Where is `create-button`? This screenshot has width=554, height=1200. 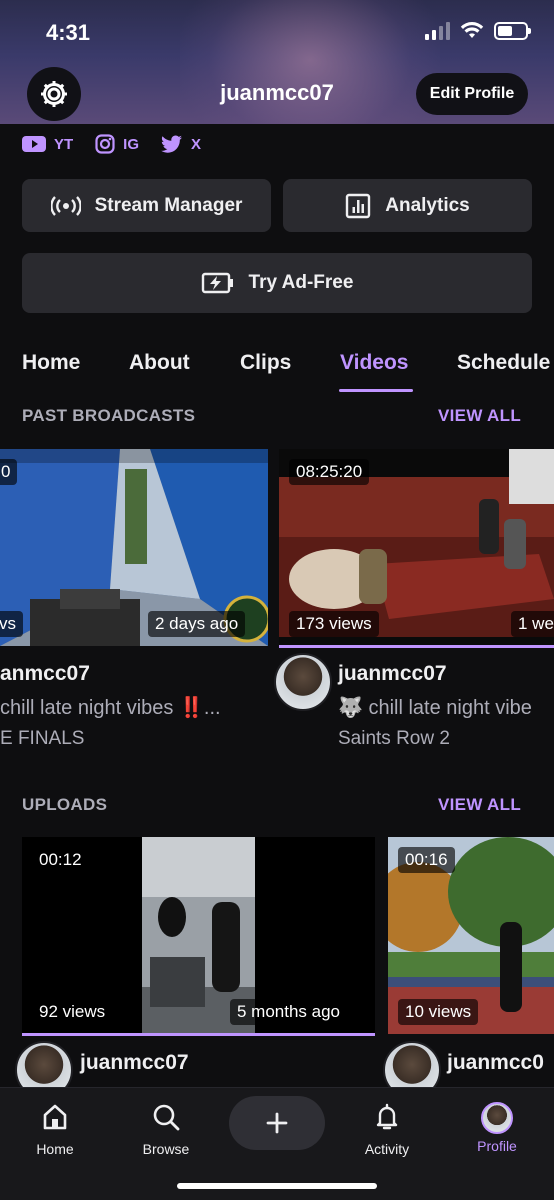 create-button is located at coordinates (277, 1123).